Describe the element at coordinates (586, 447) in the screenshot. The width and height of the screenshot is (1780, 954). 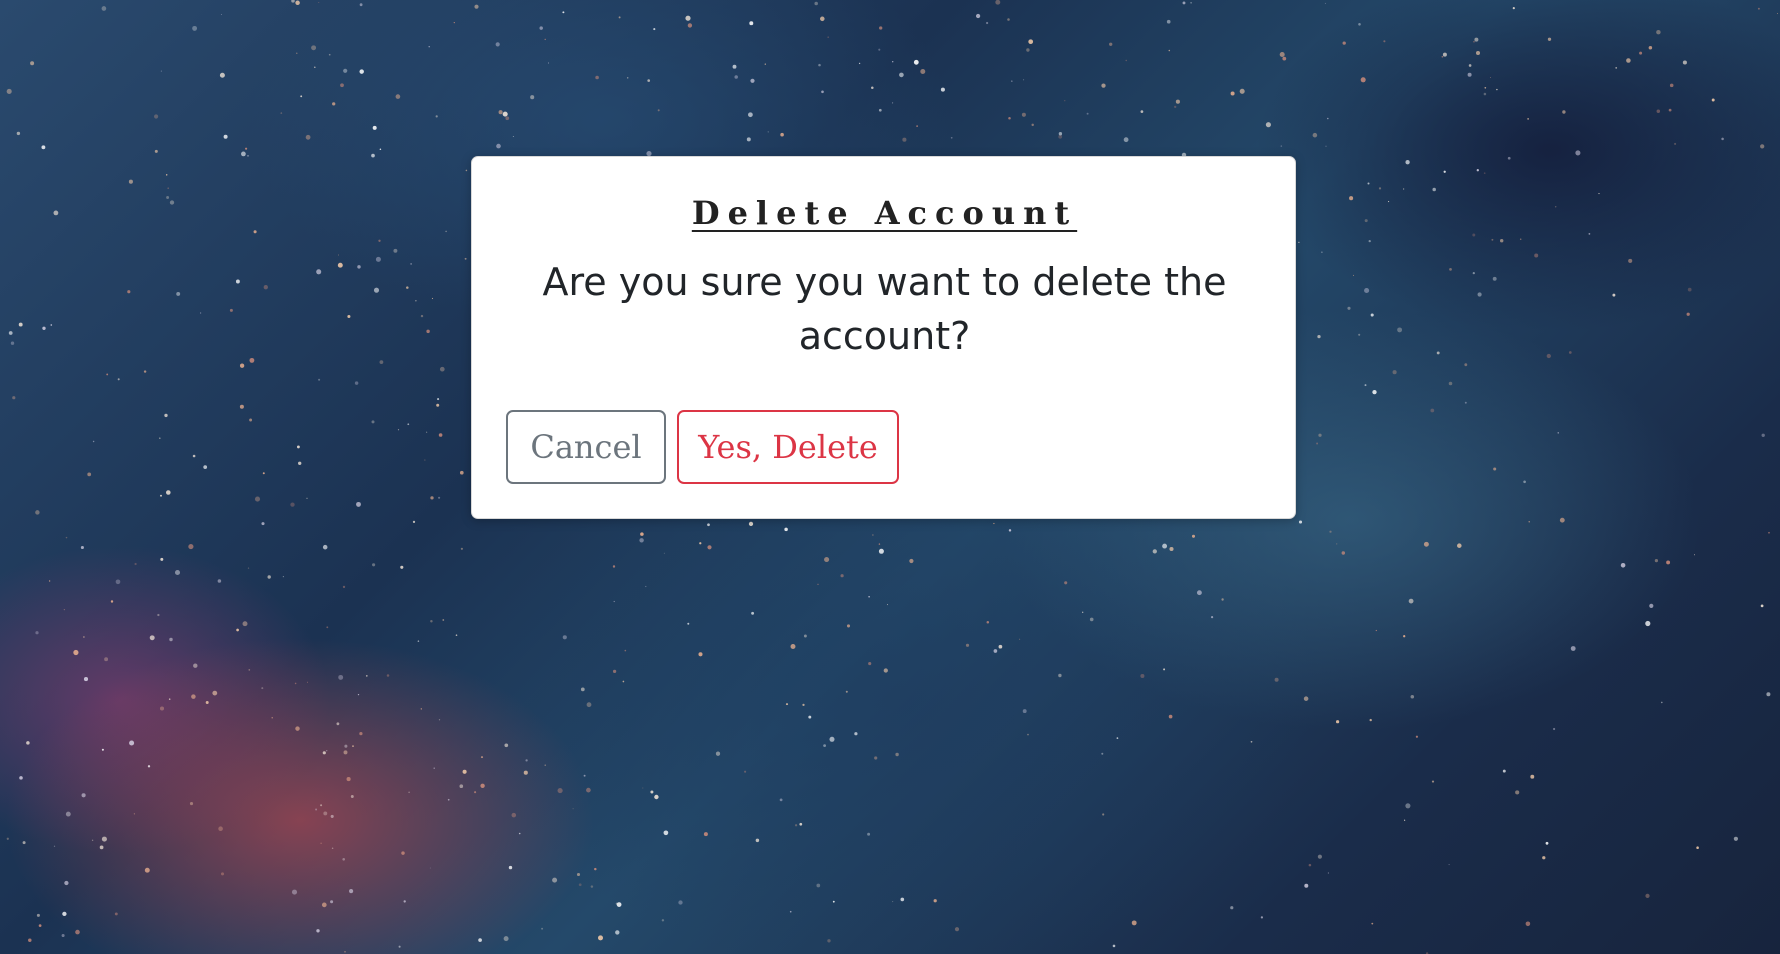
I see `cancel-button: Cancel` at that location.